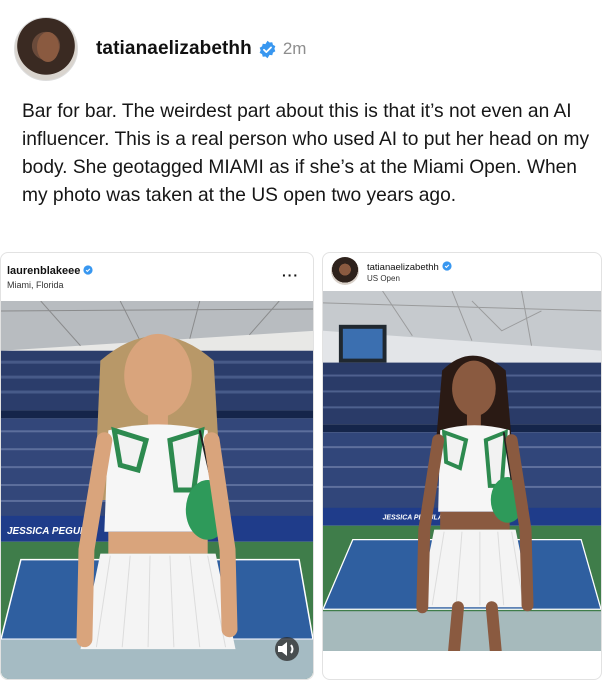 The image size is (602, 680). What do you see at coordinates (290, 275) in the screenshot?
I see `ellipsis-icon: ···` at bounding box center [290, 275].